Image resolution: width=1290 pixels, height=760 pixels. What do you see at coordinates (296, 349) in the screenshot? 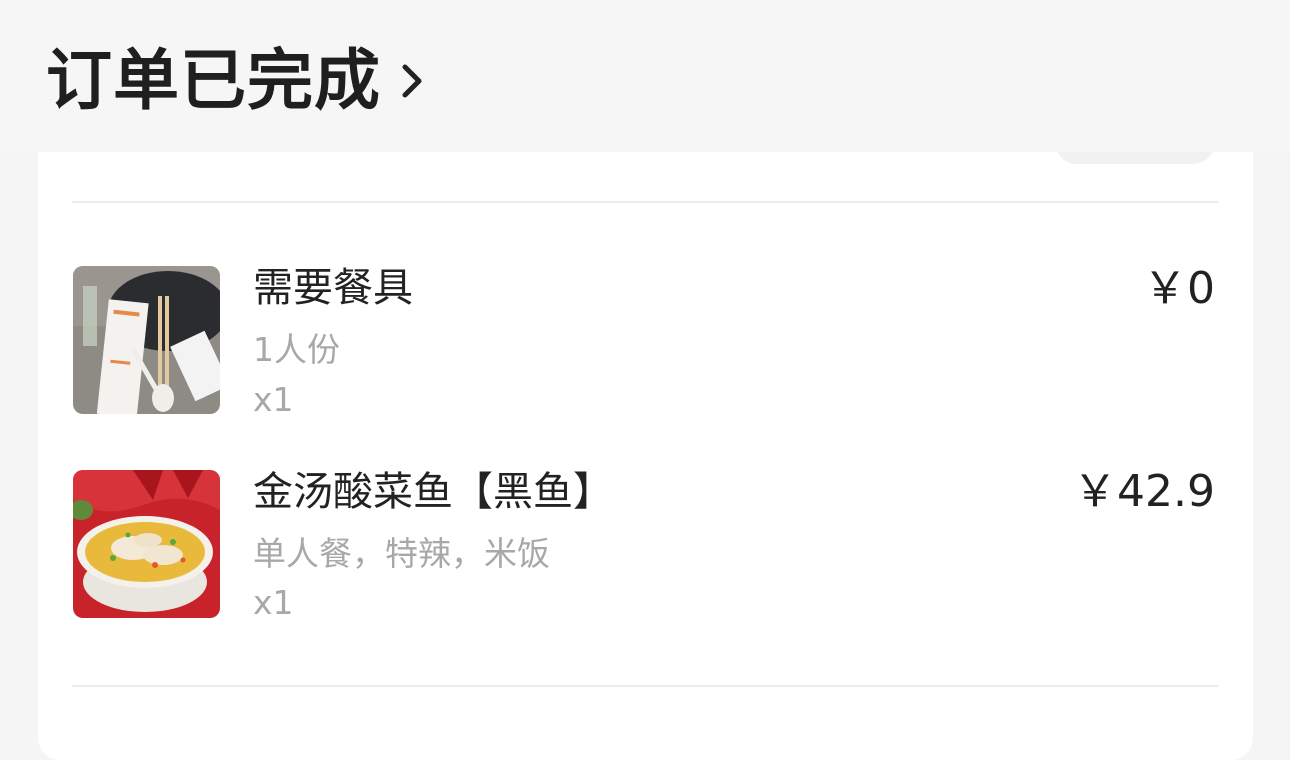
I see `item-spec: 1人份` at bounding box center [296, 349].